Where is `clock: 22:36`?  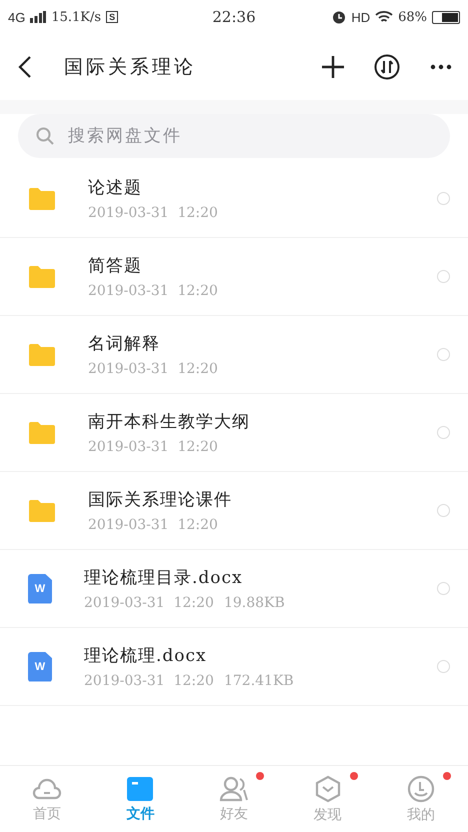
clock: 22:36 is located at coordinates (234, 17).